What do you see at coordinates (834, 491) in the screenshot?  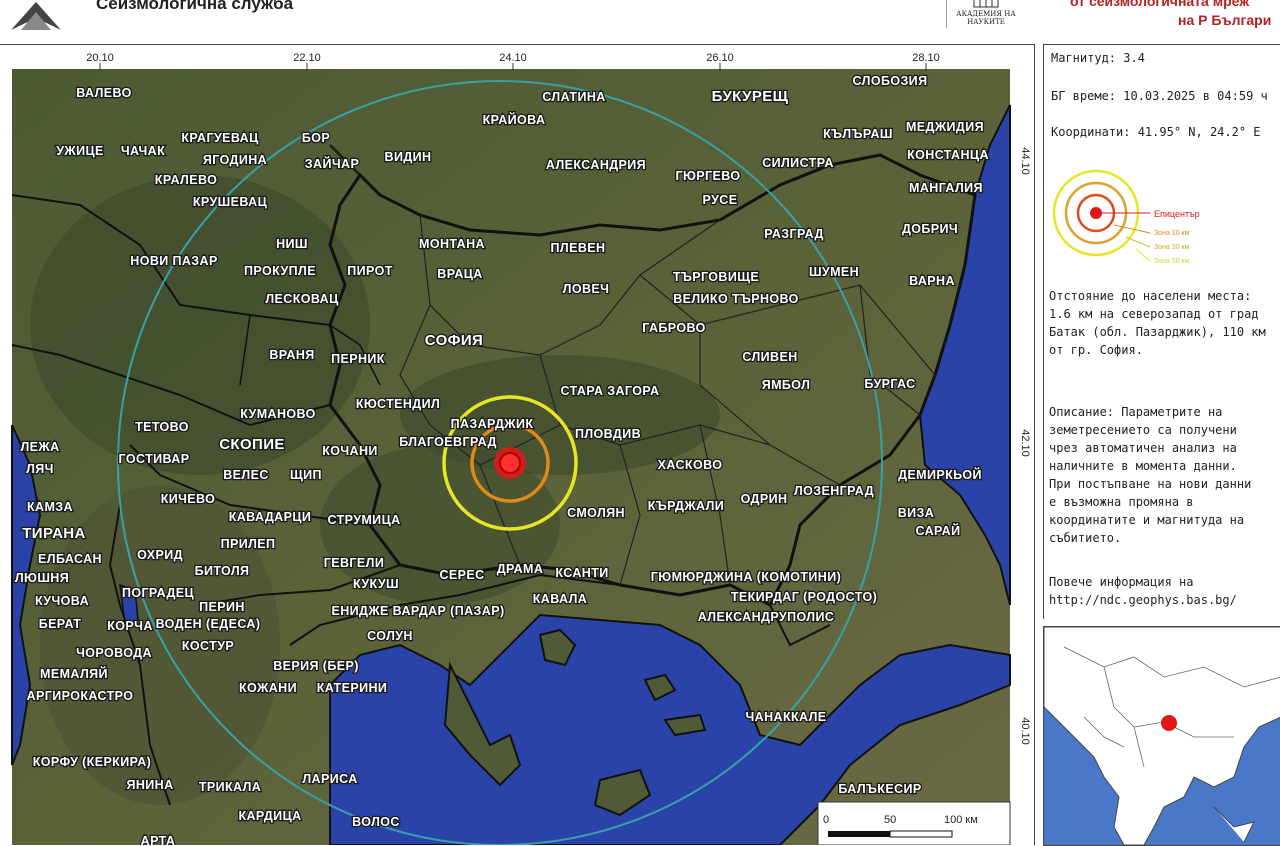 I see `place-label: ЛОЗЕНГРАД` at bounding box center [834, 491].